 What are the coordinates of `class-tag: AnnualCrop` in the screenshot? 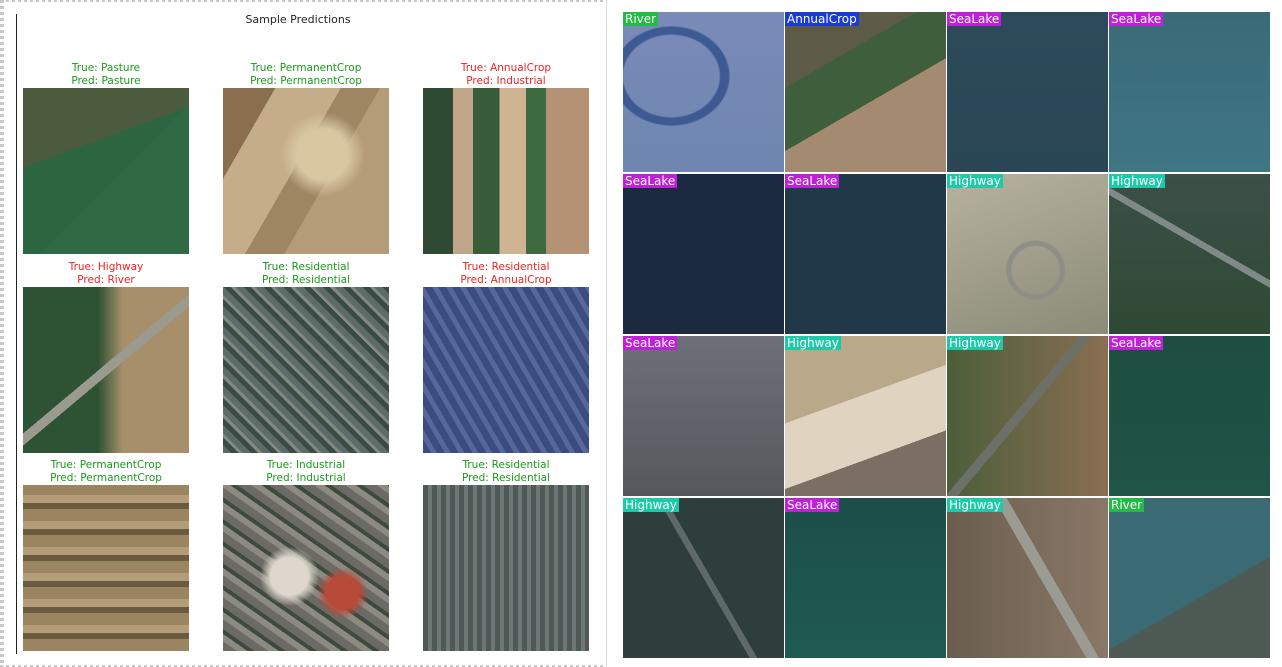 It's located at (822, 19).